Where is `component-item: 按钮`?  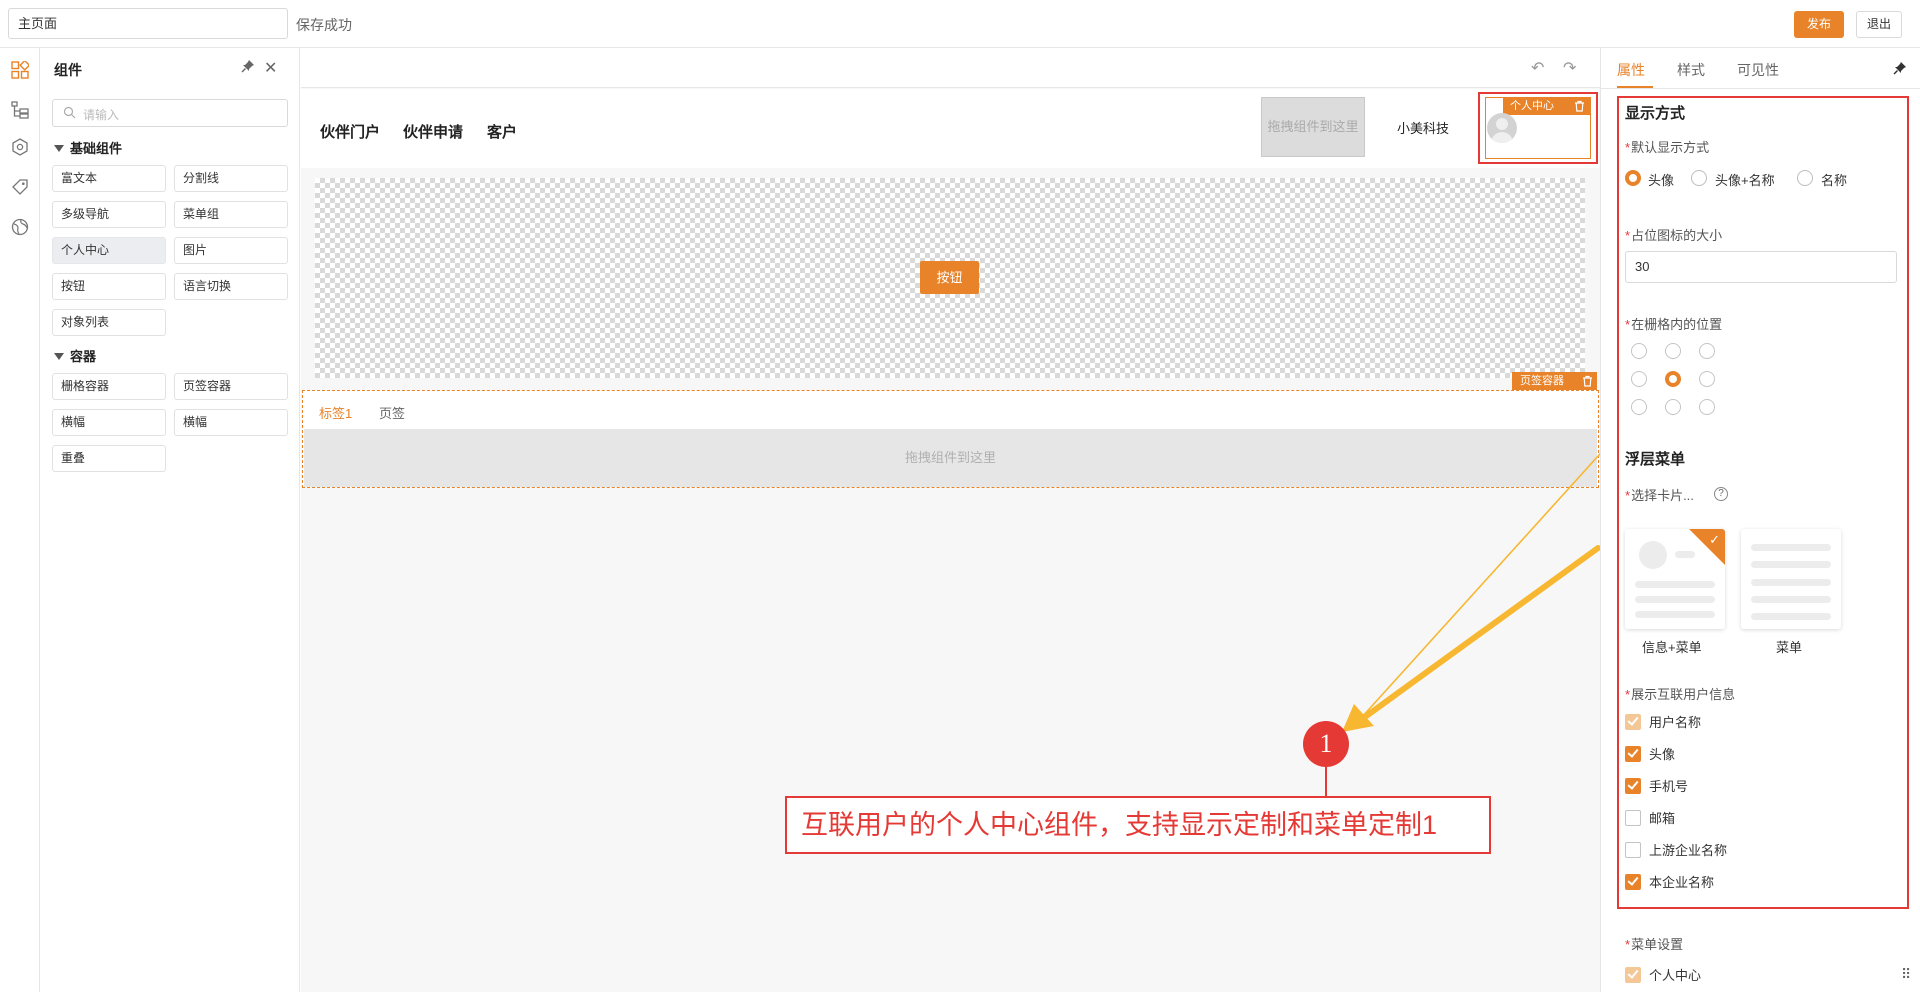
component-item: 按钮 is located at coordinates (109, 286).